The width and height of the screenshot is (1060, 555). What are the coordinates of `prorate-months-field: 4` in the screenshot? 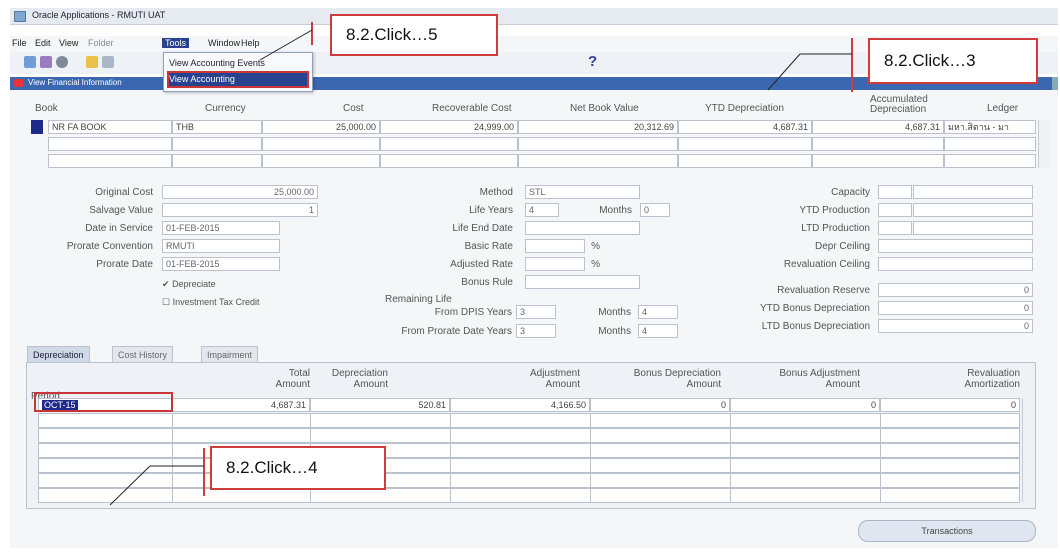 It's located at (658, 331).